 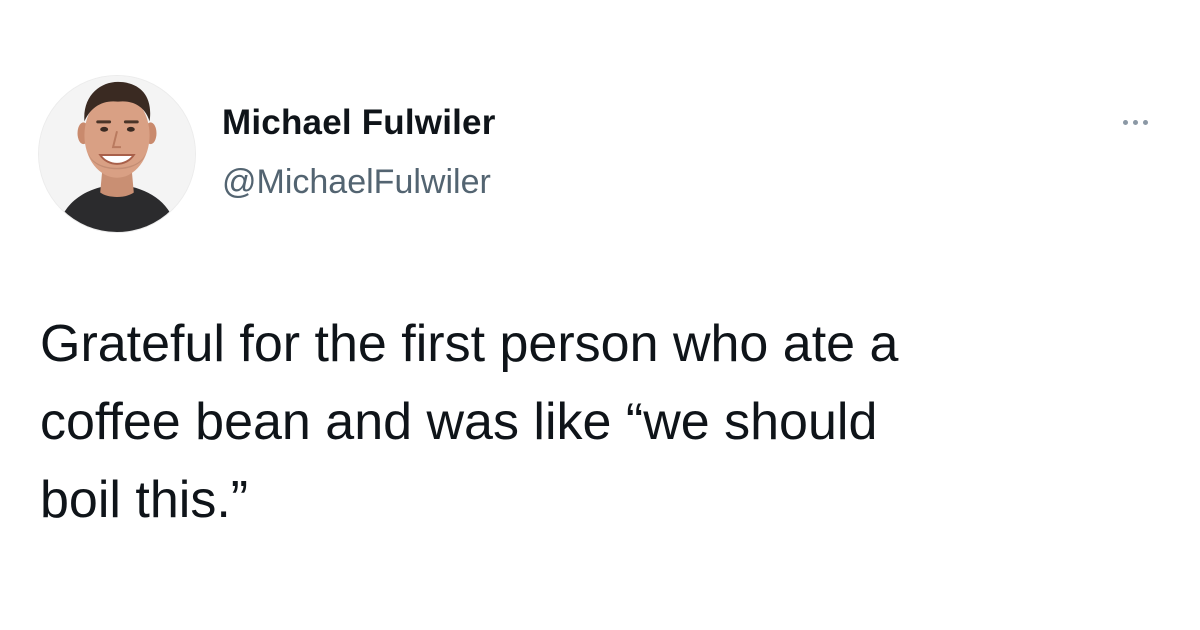 What do you see at coordinates (469, 344) in the screenshot?
I see `tweet-text-line: Grateful for the first person who ate a` at bounding box center [469, 344].